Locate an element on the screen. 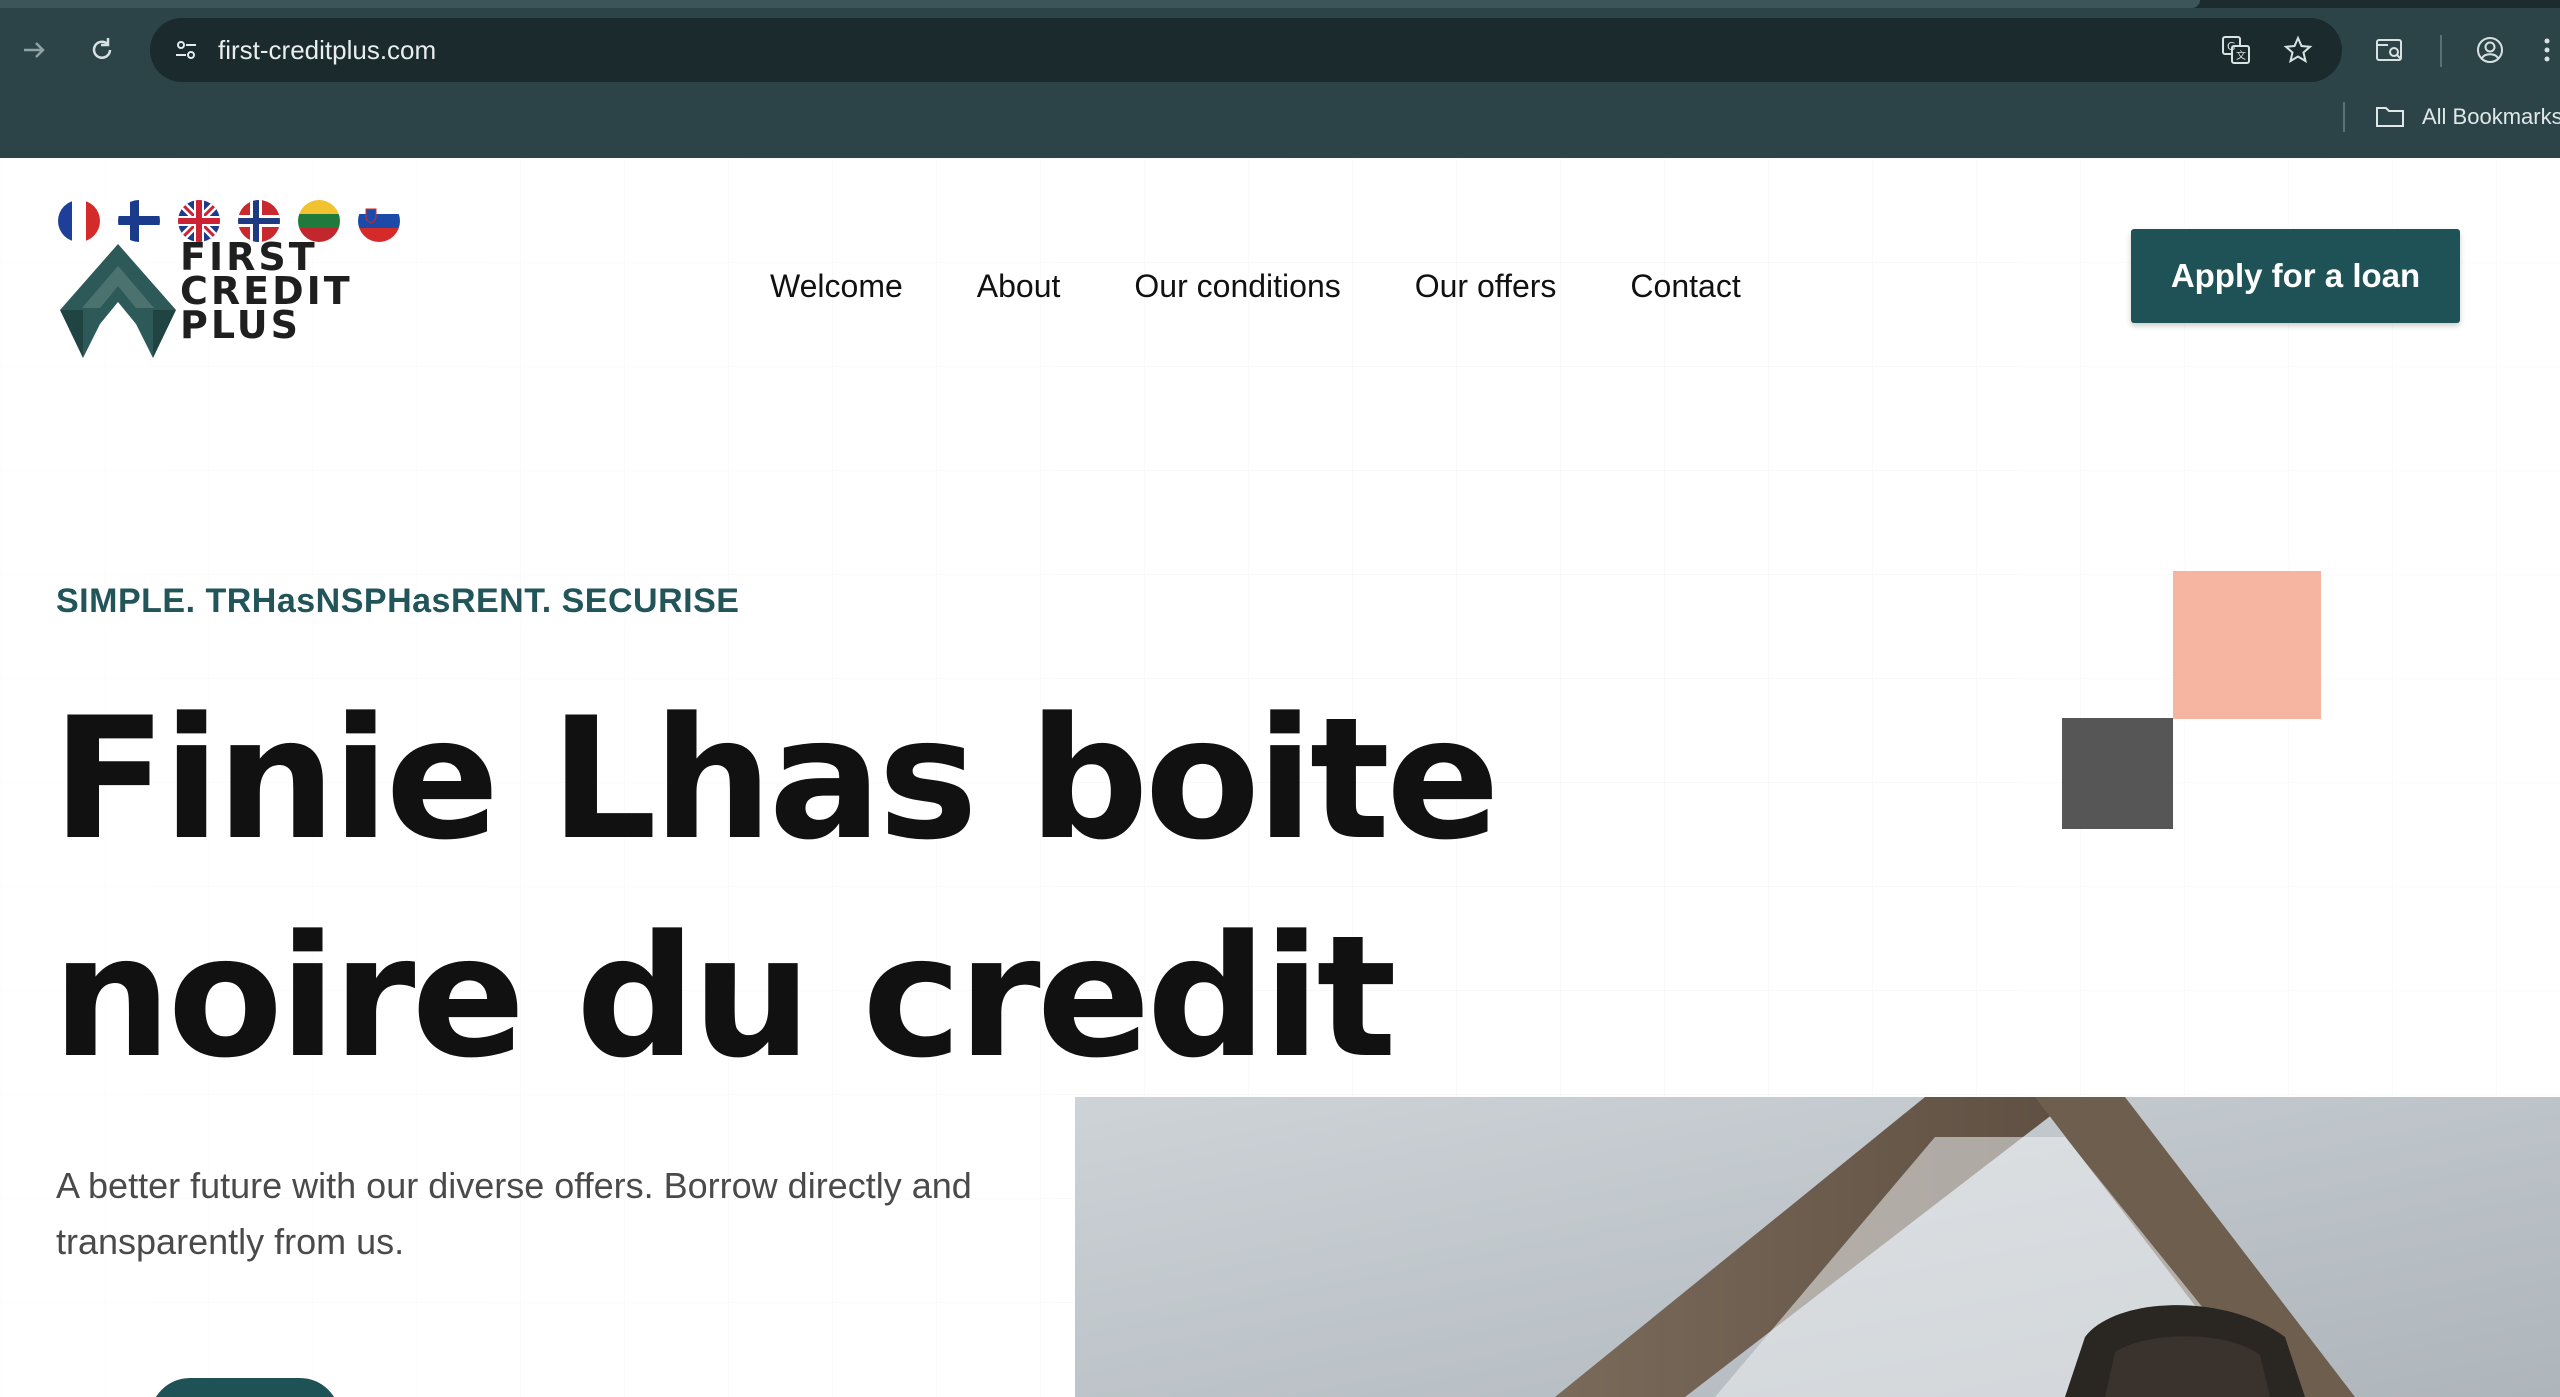  hero-headline-line-2: noire du credit is located at coordinates (724, 997).